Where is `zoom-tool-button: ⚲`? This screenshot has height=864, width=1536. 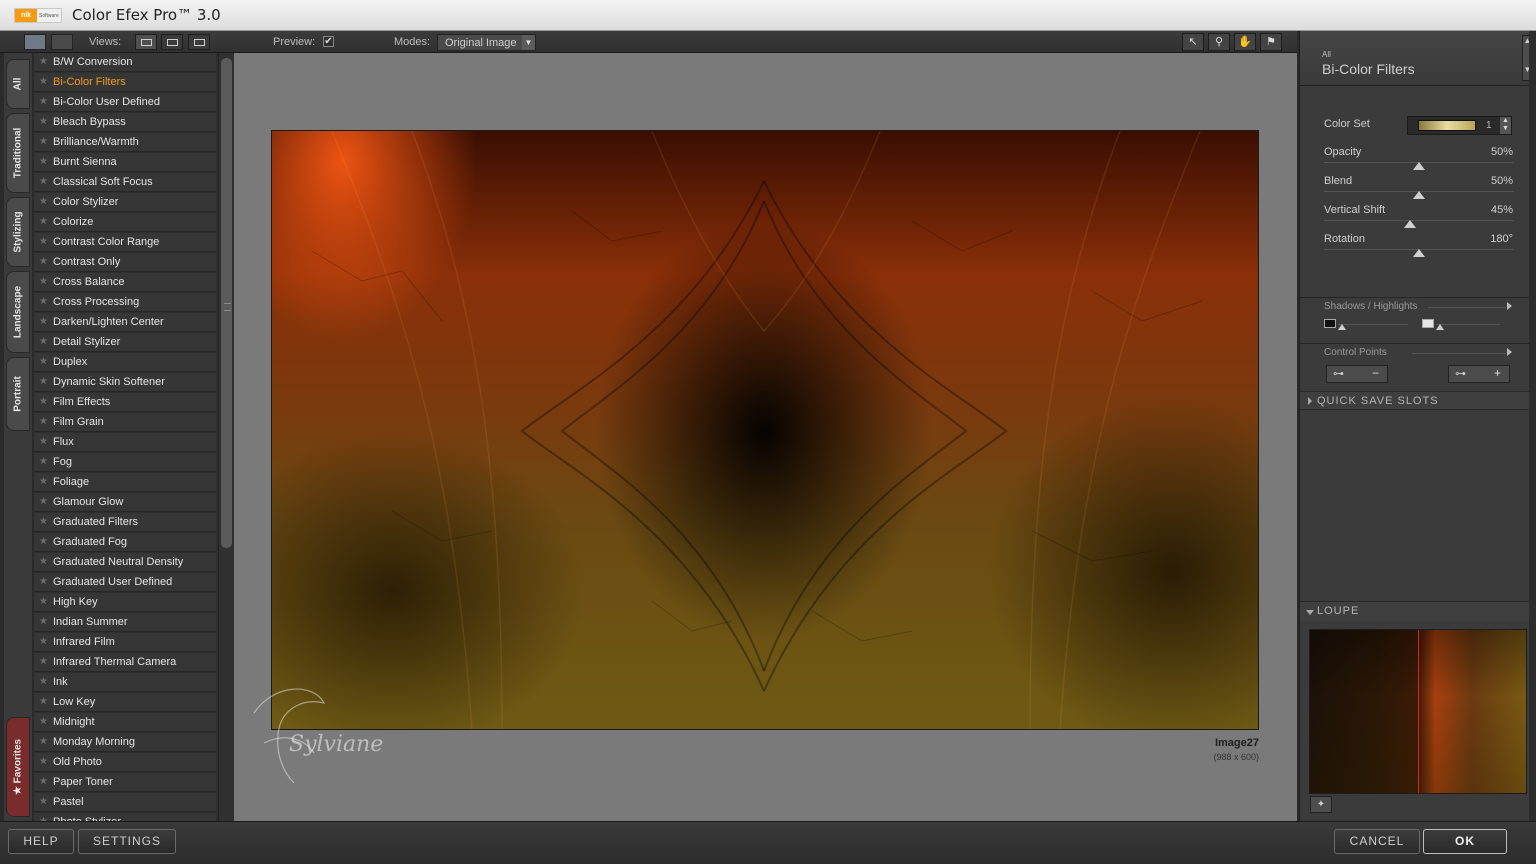
zoom-tool-button: ⚲ is located at coordinates (1219, 42).